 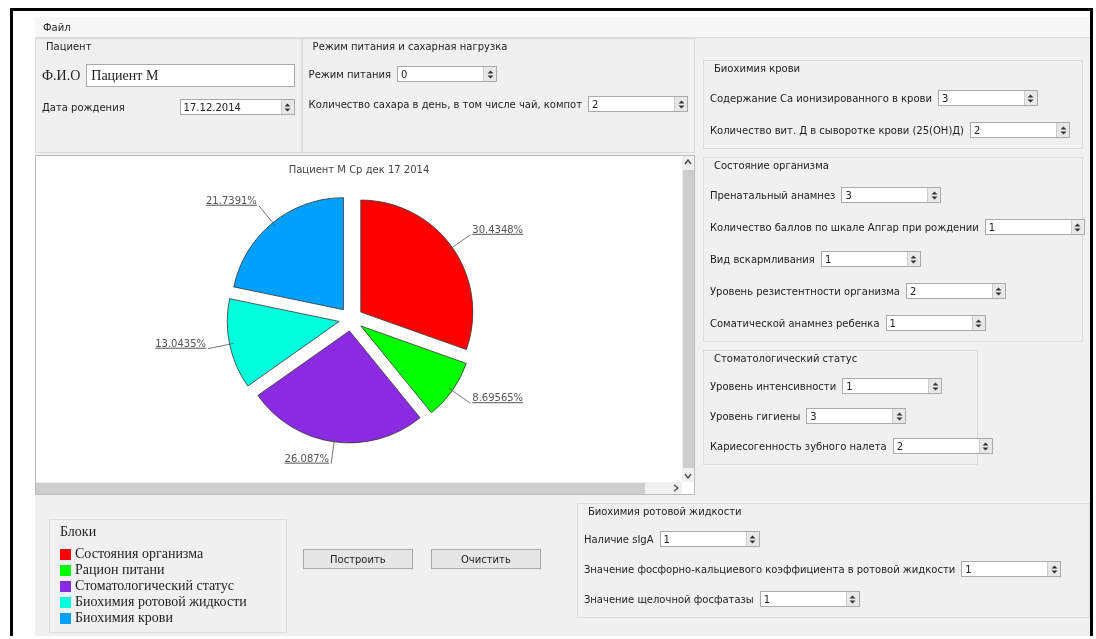 What do you see at coordinates (237, 107) in the screenshot?
I see `spin-box: 17.12.2014` at bounding box center [237, 107].